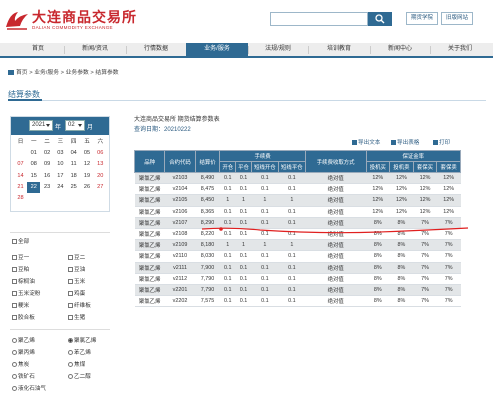  What do you see at coordinates (38, 49) in the screenshot?
I see `nav-item: 首页` at bounding box center [38, 49].